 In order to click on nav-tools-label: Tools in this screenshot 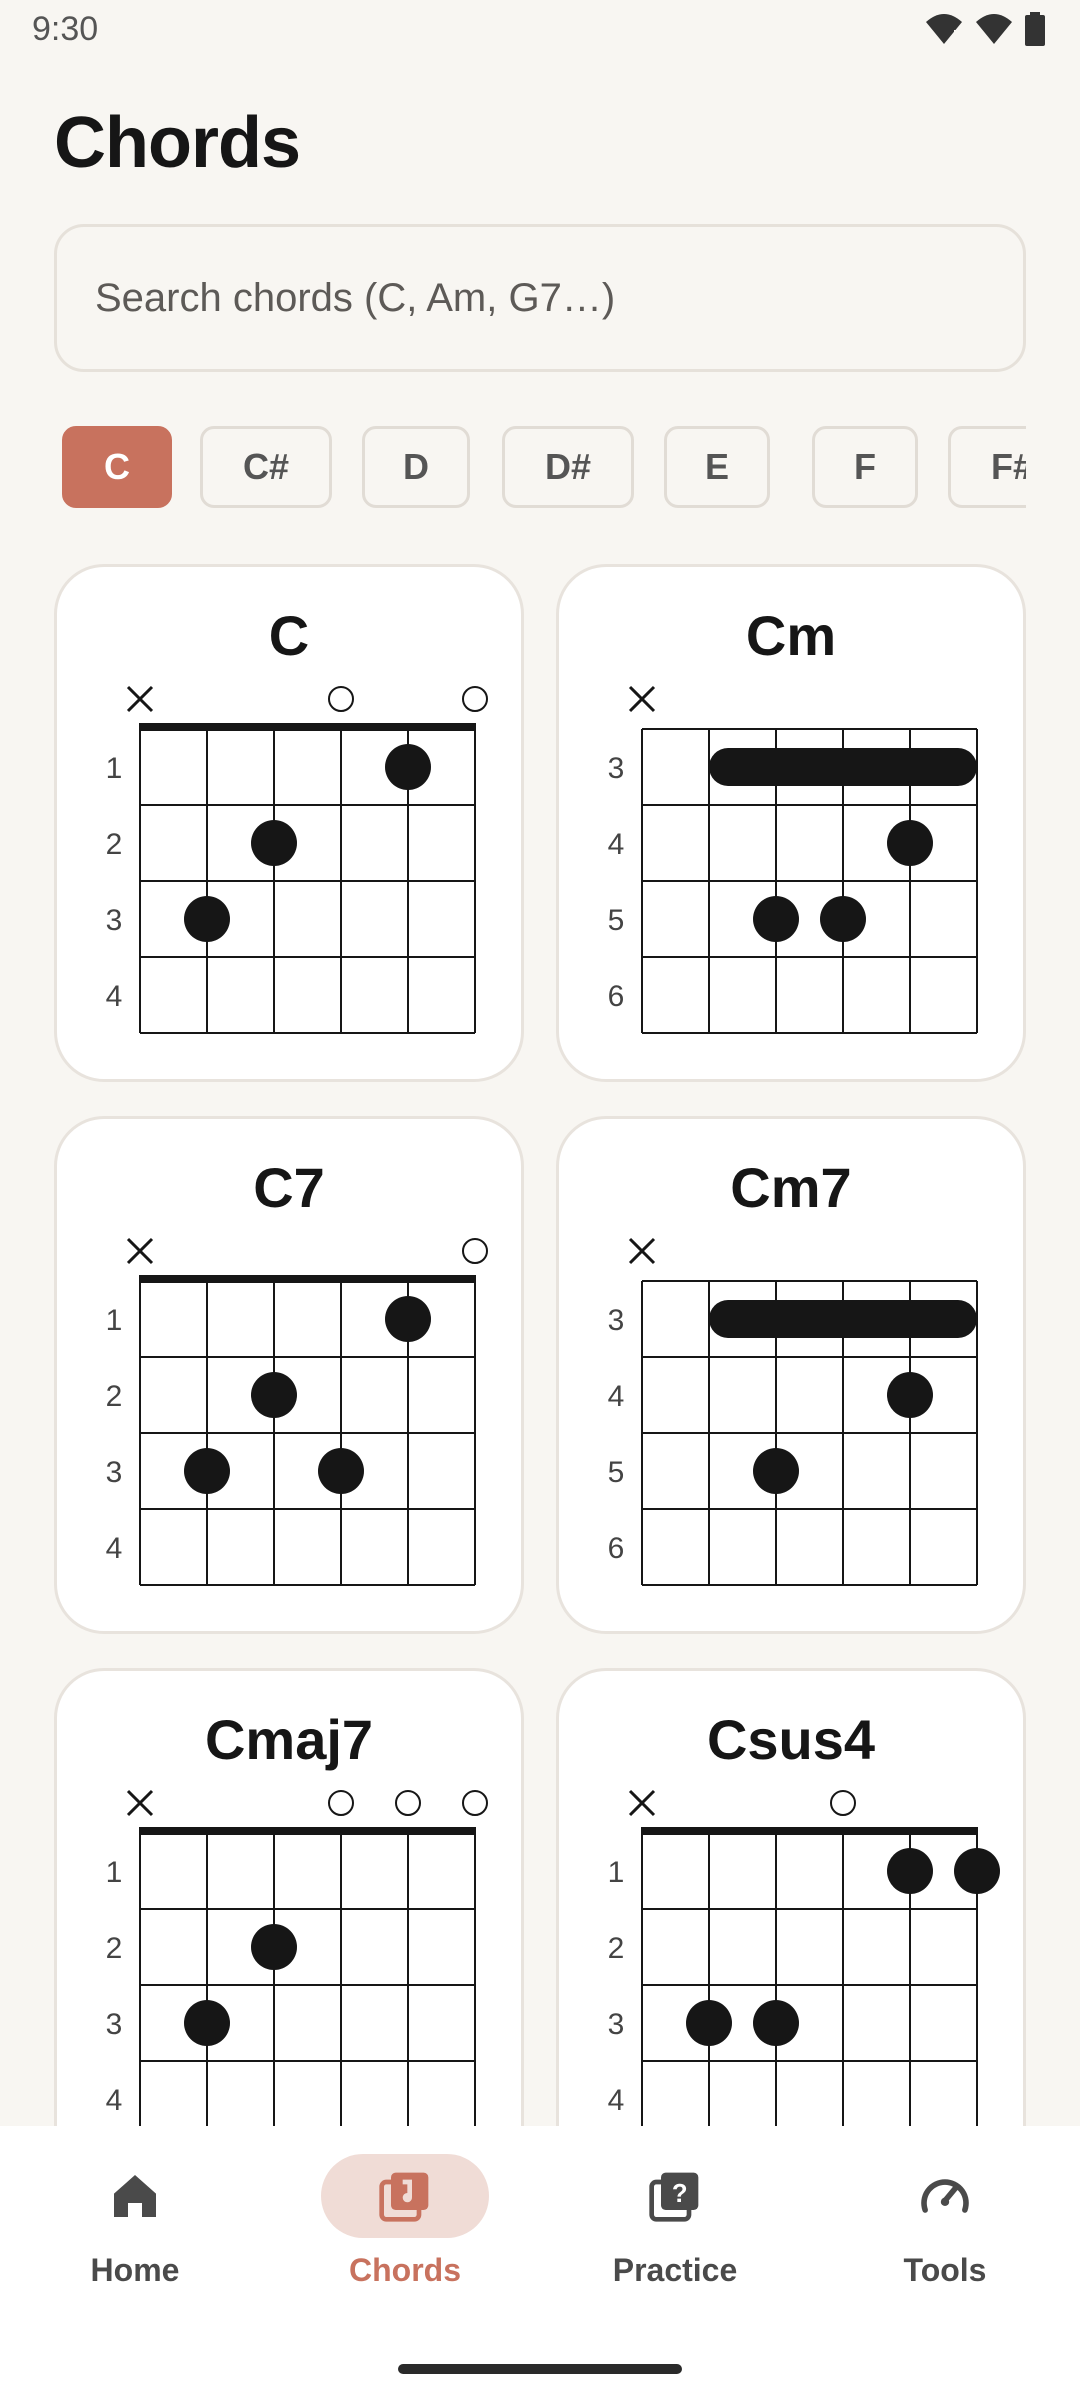, I will do `click(945, 2270)`.